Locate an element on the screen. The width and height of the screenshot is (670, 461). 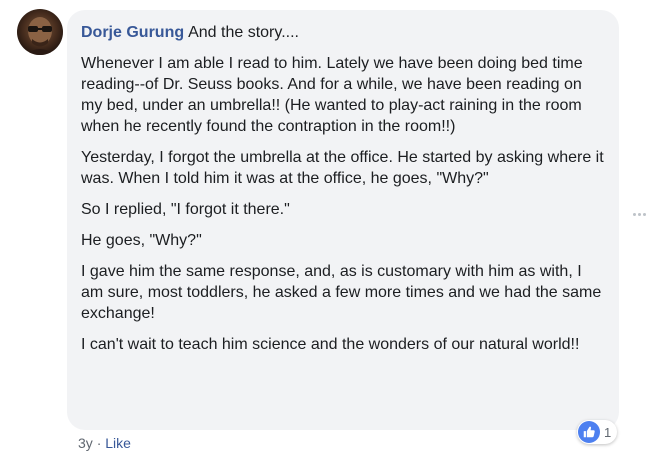
timestamp: 3y is located at coordinates (85, 443).